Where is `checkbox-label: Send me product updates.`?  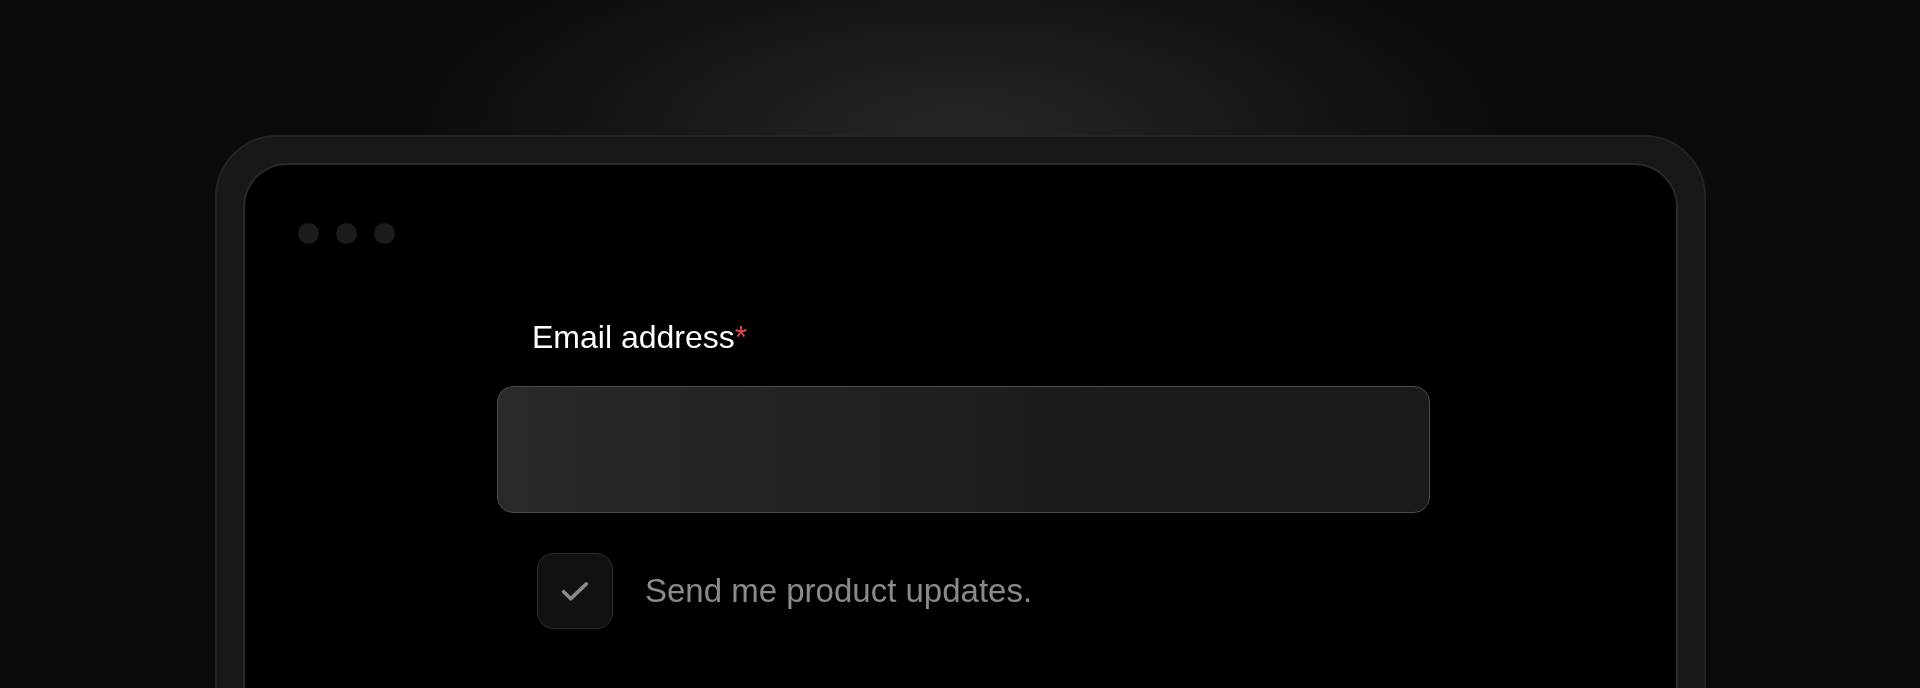 checkbox-label: Send me product updates. is located at coordinates (839, 591).